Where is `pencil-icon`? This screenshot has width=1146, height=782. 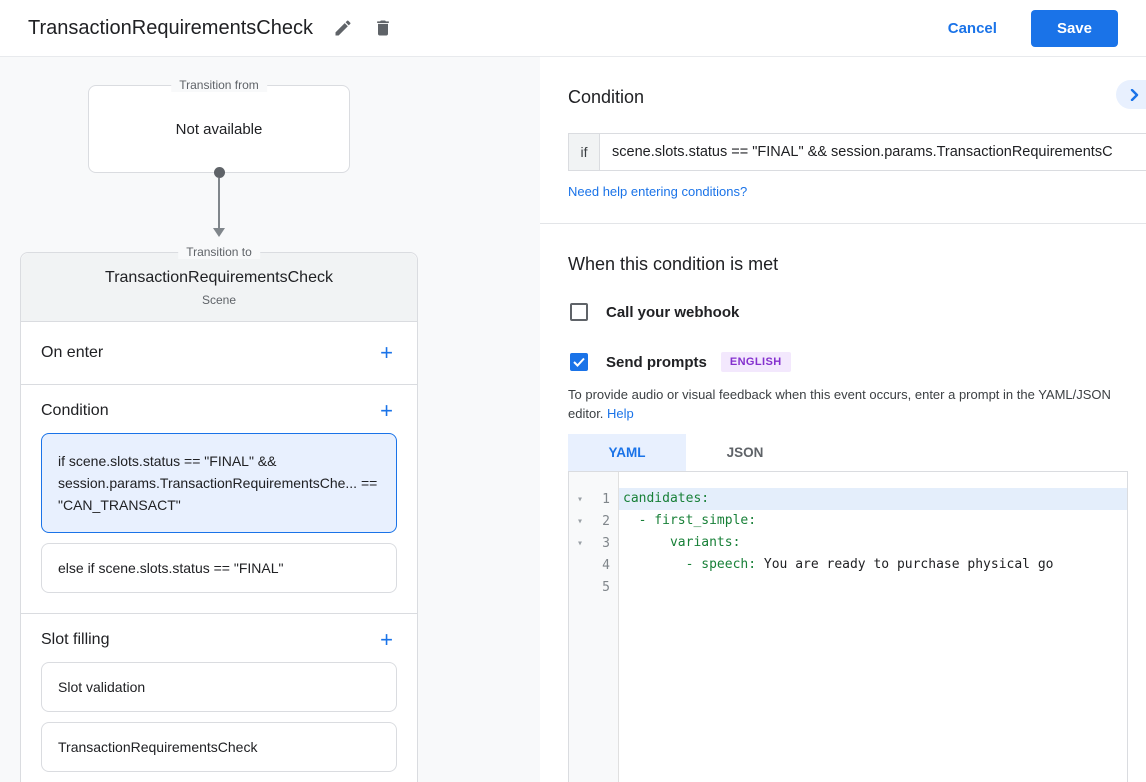 pencil-icon is located at coordinates (343, 28).